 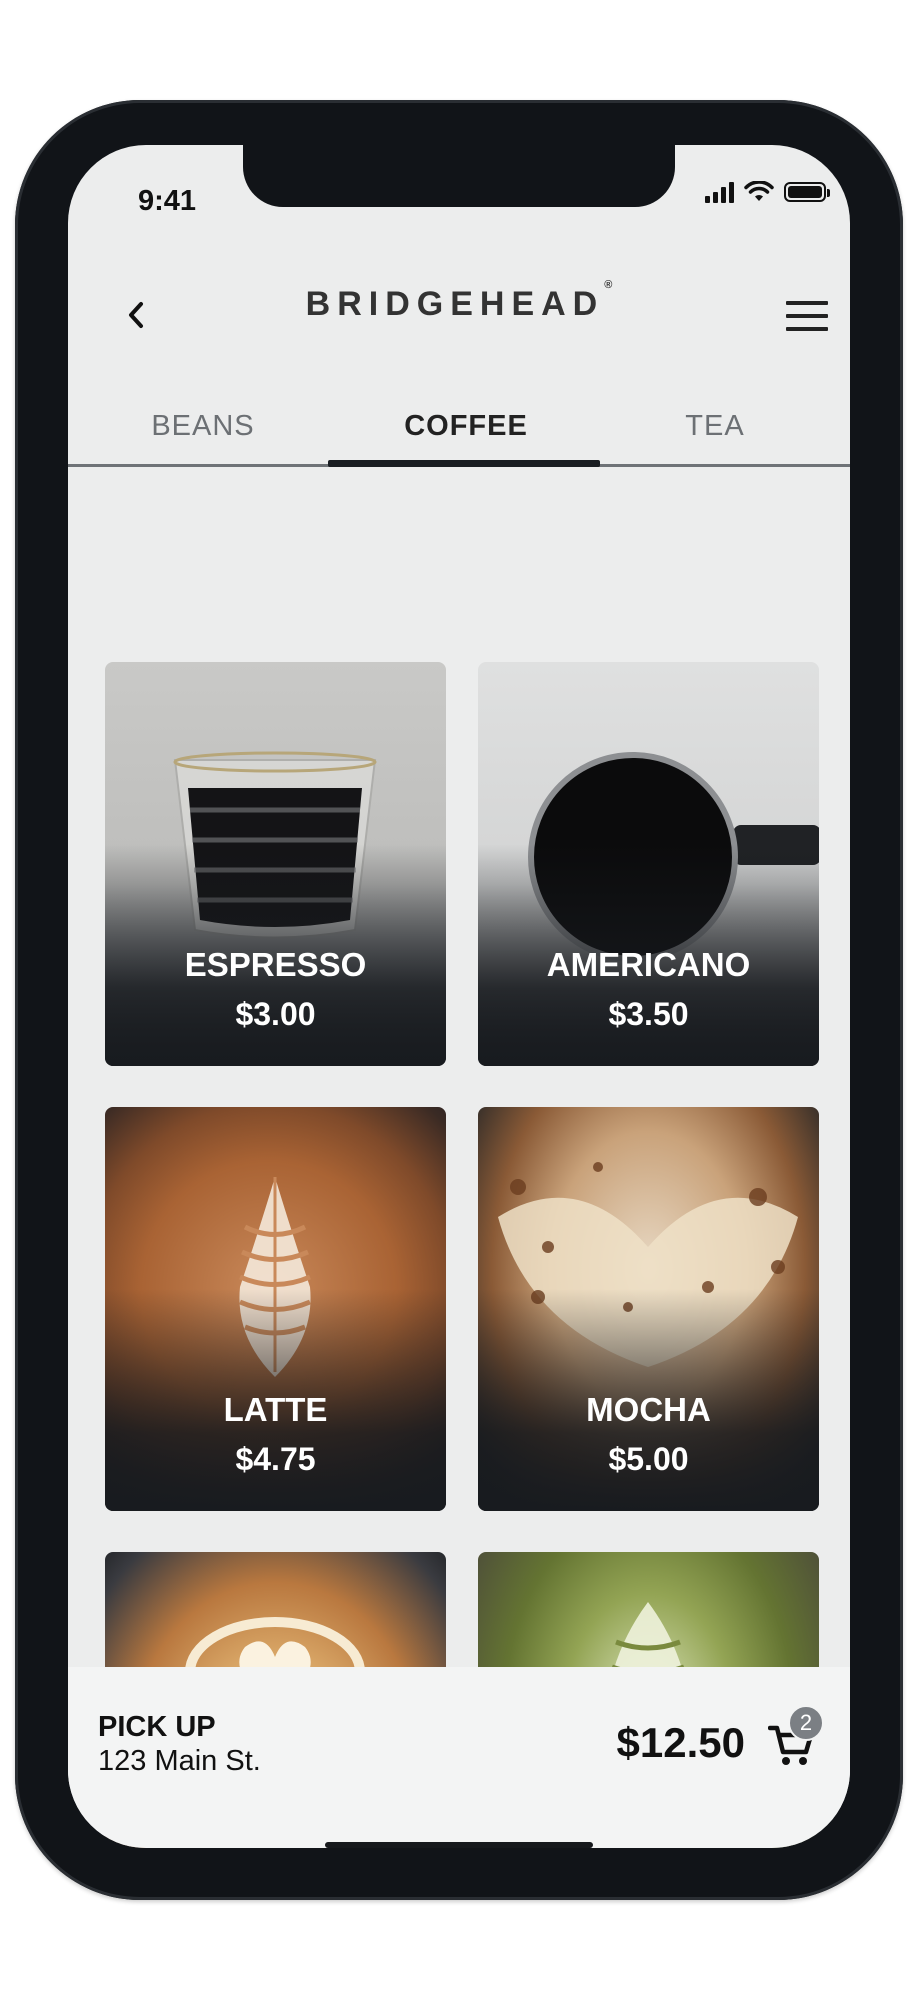 What do you see at coordinates (648, 1014) in the screenshot?
I see `product-price: $3.50` at bounding box center [648, 1014].